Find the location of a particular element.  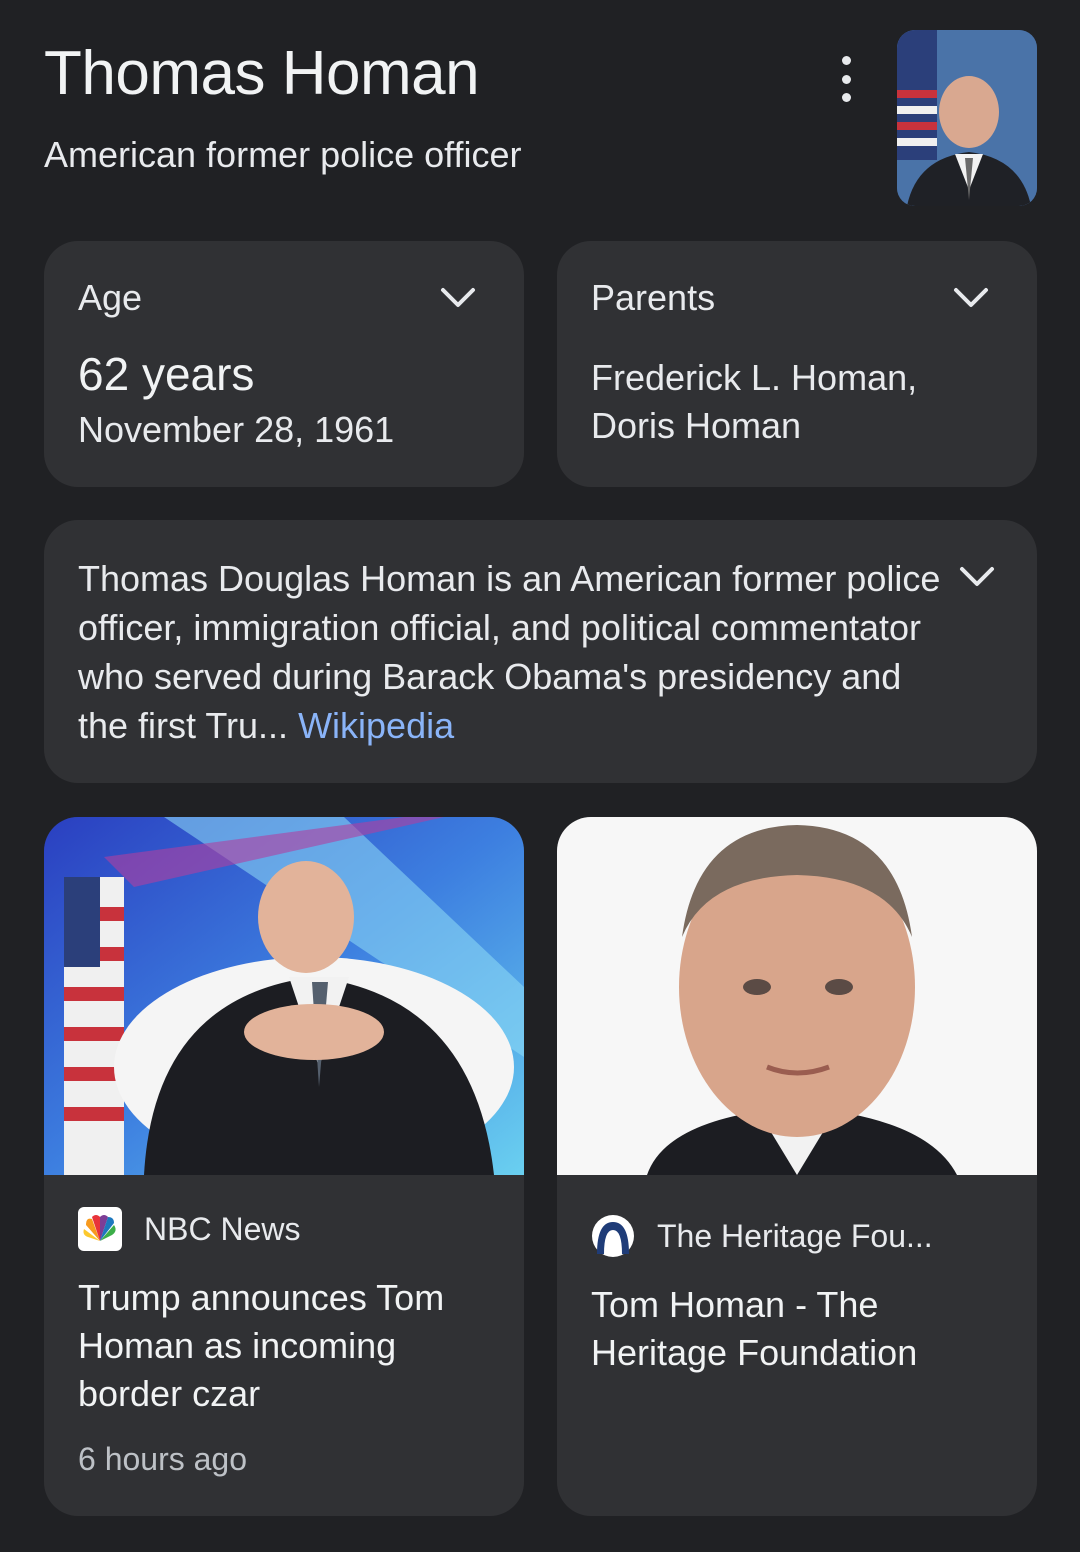

news-source: NBC News is located at coordinates (189, 1229).